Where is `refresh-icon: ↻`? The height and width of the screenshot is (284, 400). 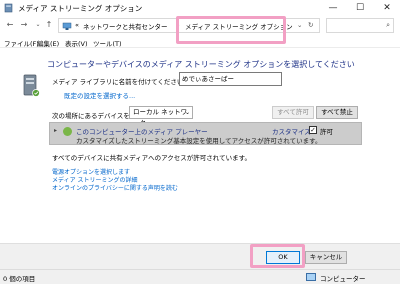 refresh-icon: ↻ is located at coordinates (310, 25).